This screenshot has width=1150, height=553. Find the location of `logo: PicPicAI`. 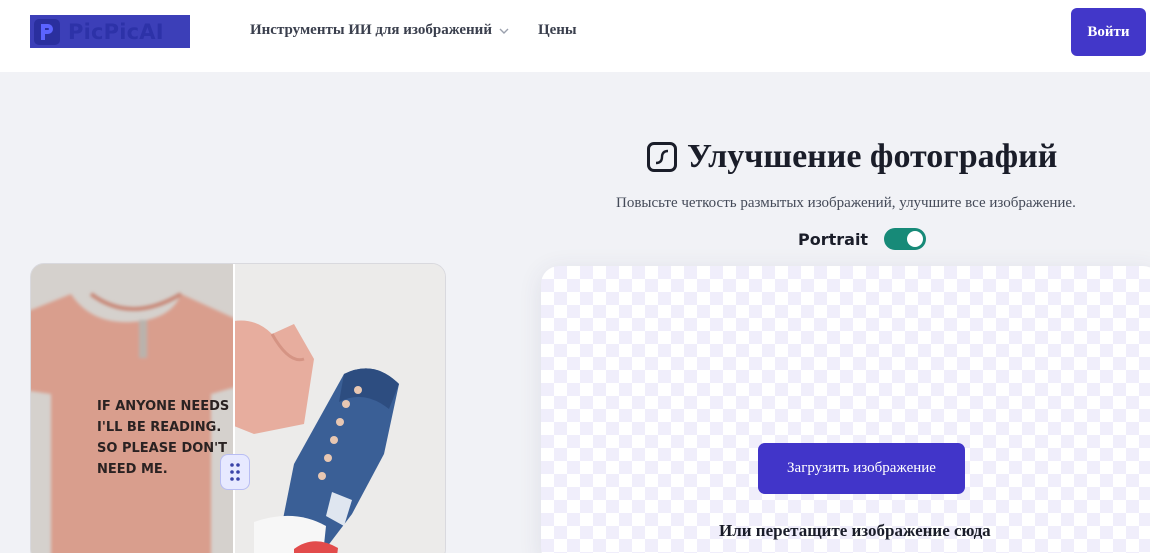

logo: PicPicAI is located at coordinates (110, 31).